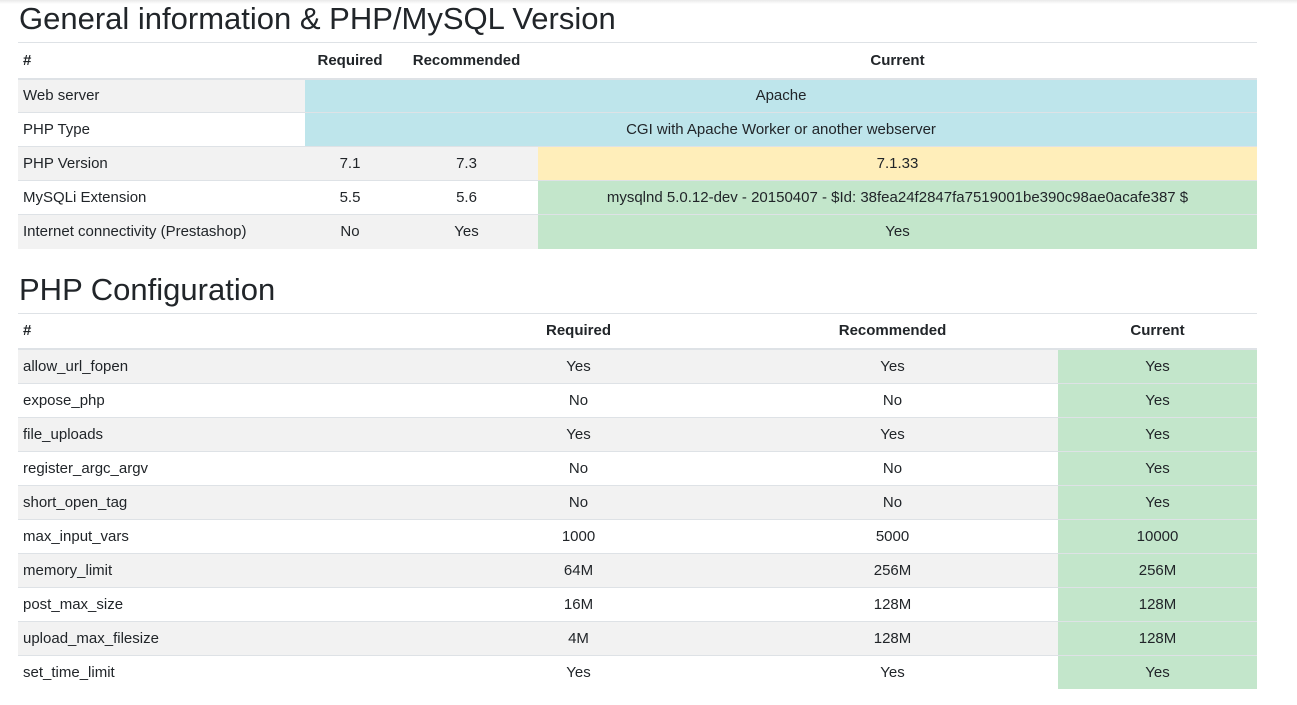 Image resolution: width=1297 pixels, height=705 pixels. I want to click on row-label: PHP Version, so click(161, 163).